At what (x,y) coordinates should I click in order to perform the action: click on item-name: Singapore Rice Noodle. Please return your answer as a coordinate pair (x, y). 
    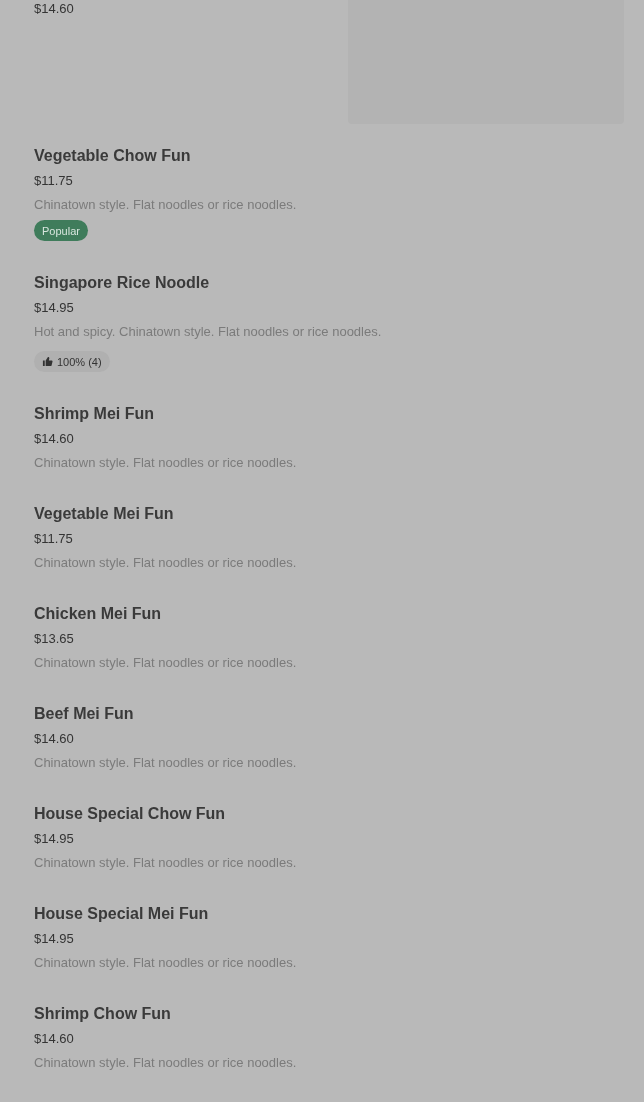
    Looking at the image, I should click on (122, 283).